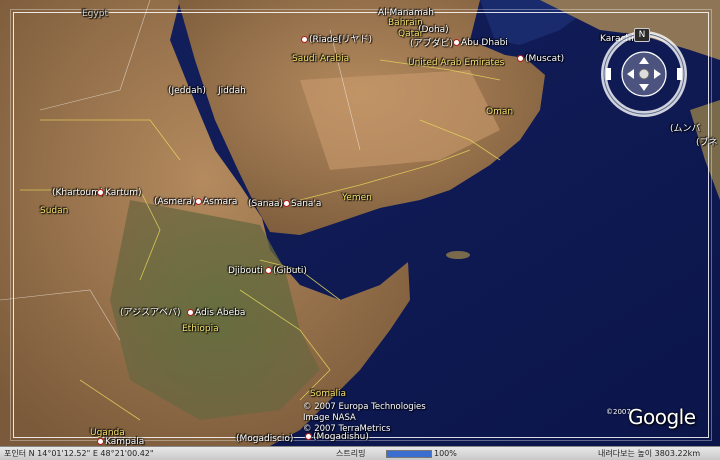 The width and height of the screenshot is (720, 460). I want to click on place-name: (Muscat), so click(545, 59).